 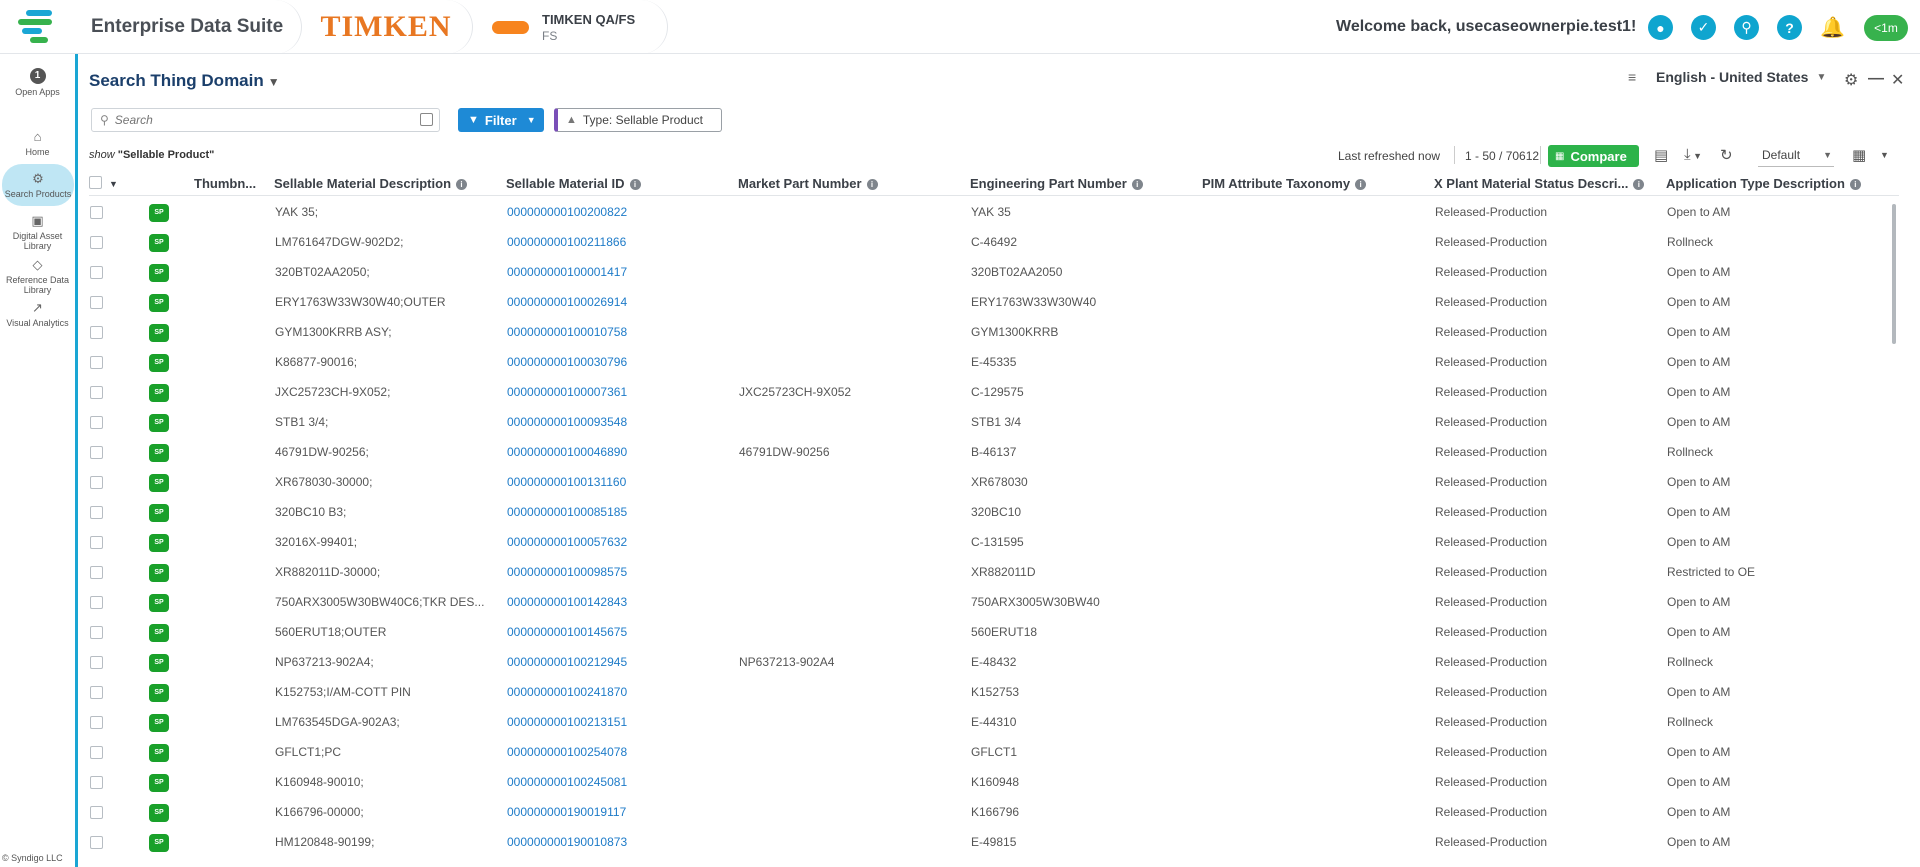 What do you see at coordinates (1859, 155) in the screenshot?
I see `grid-layout-icon: ▦` at bounding box center [1859, 155].